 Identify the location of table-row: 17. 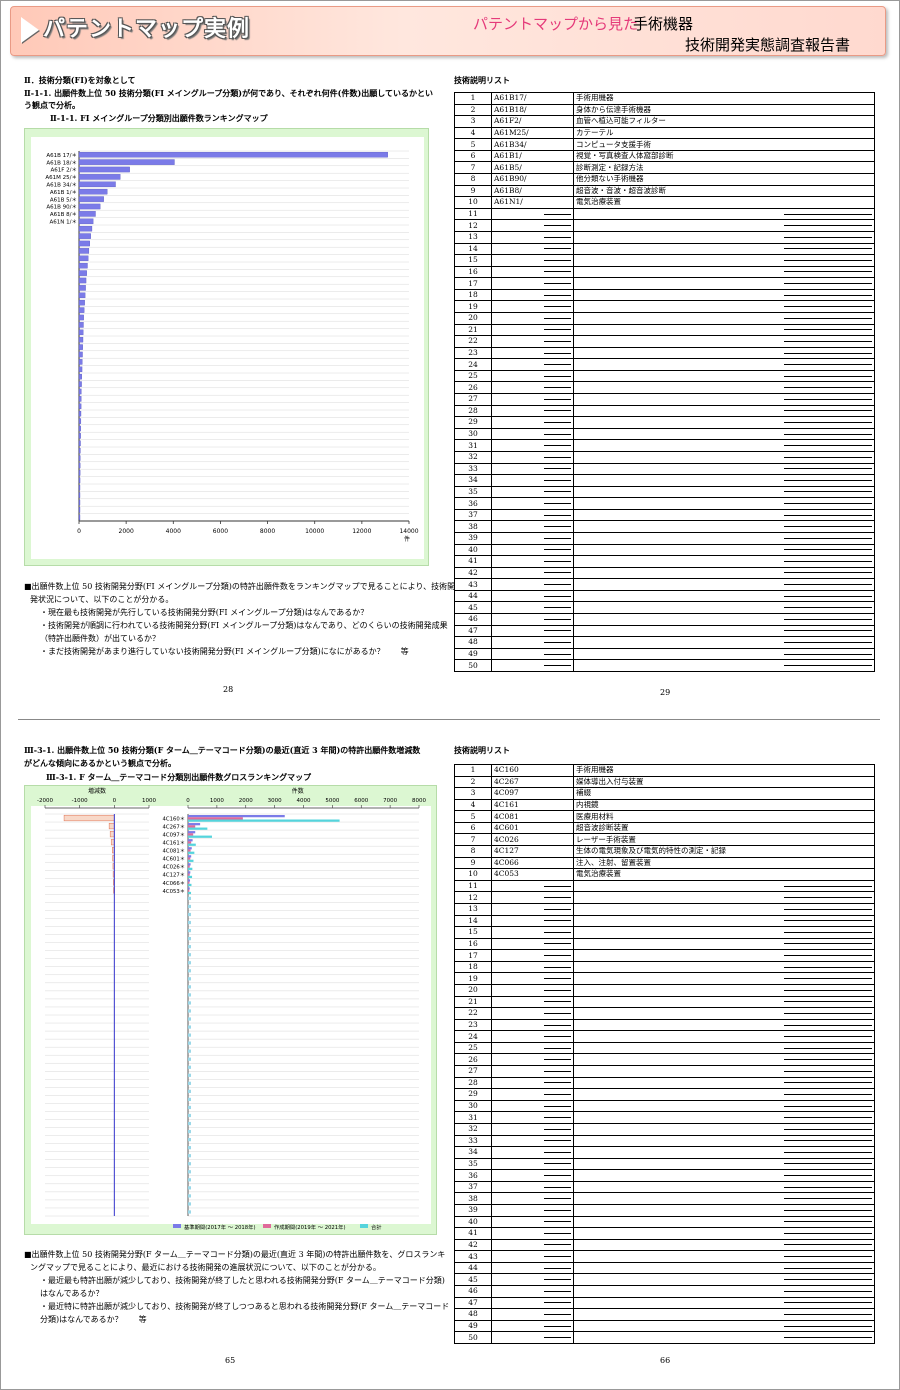
(664, 955).